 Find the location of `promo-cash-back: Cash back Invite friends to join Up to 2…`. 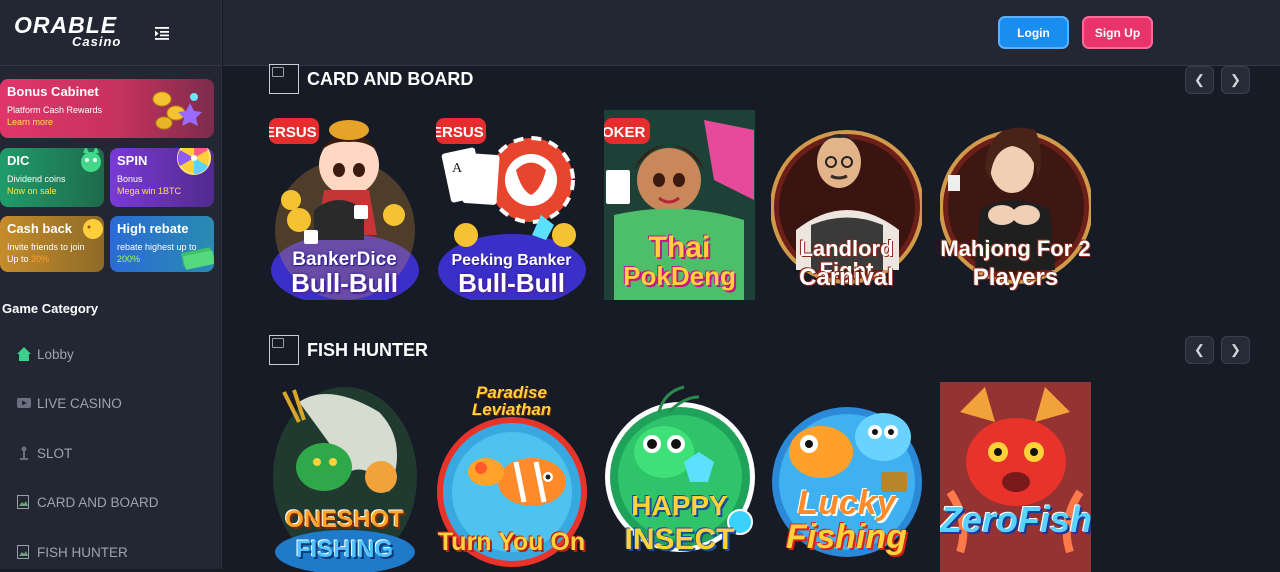

promo-cash-back: Cash back Invite friends to join Up to 2… is located at coordinates (52, 244).